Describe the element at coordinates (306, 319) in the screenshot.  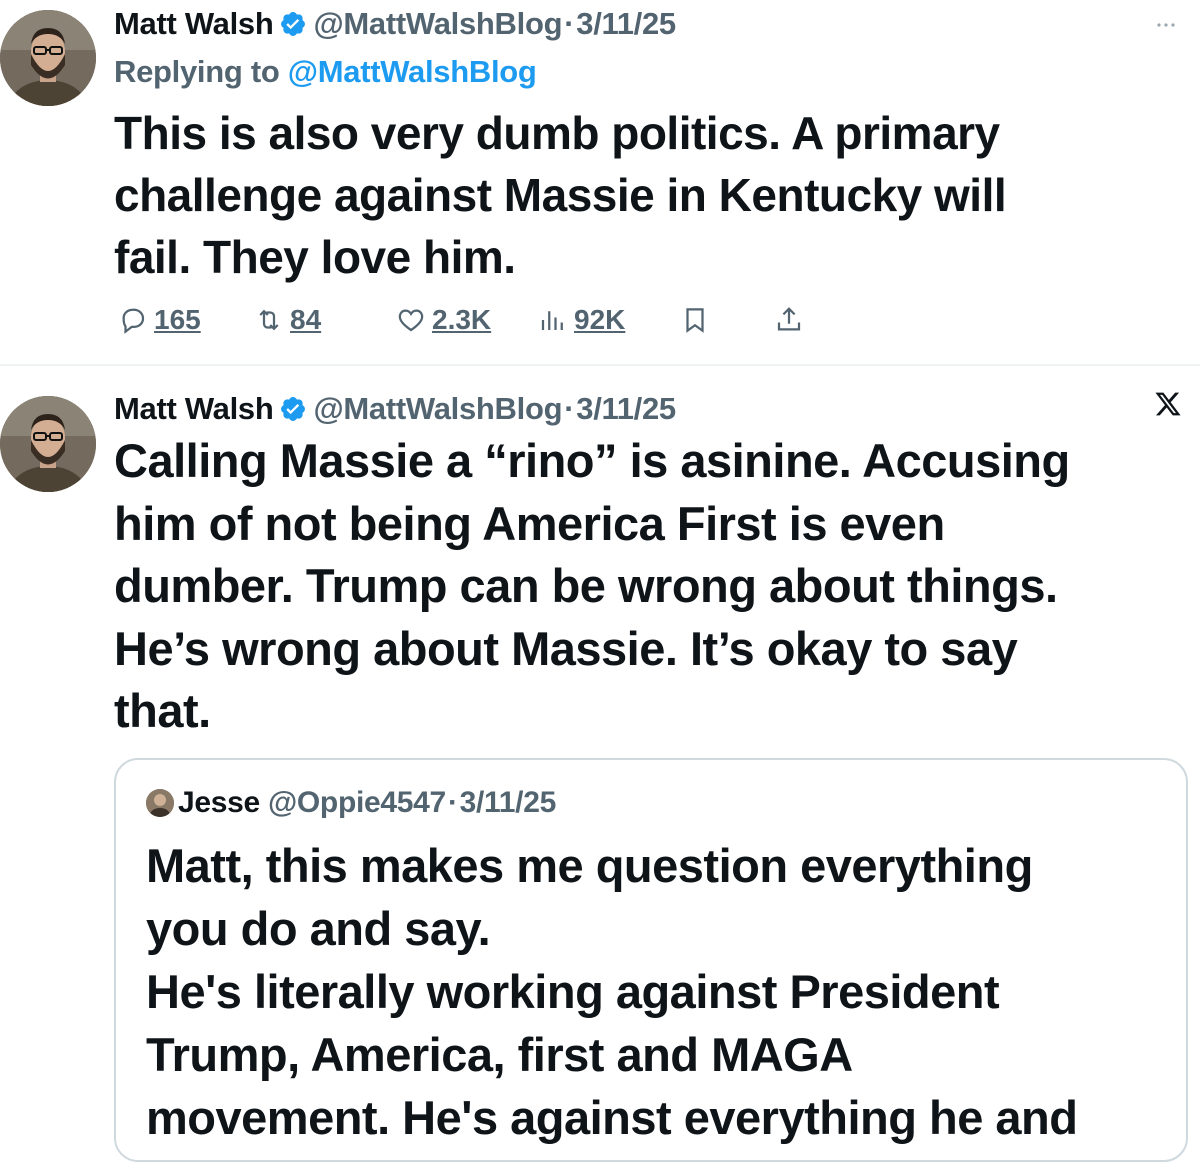
I see `repost-count: 84` at that location.